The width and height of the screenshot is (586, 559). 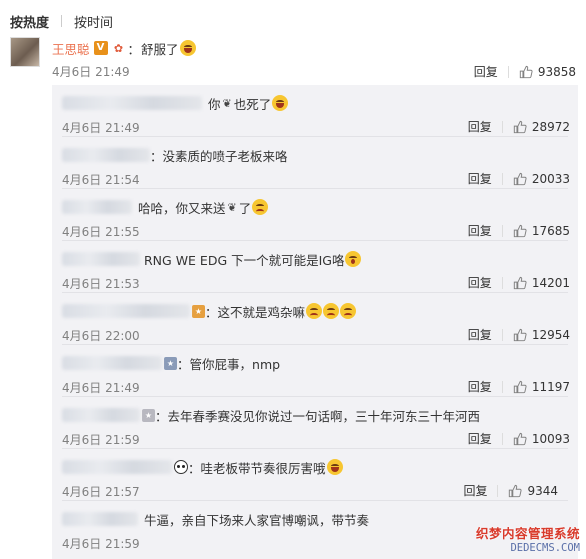 I want to click on commenter-name: 王思聪, so click(x=71, y=48).